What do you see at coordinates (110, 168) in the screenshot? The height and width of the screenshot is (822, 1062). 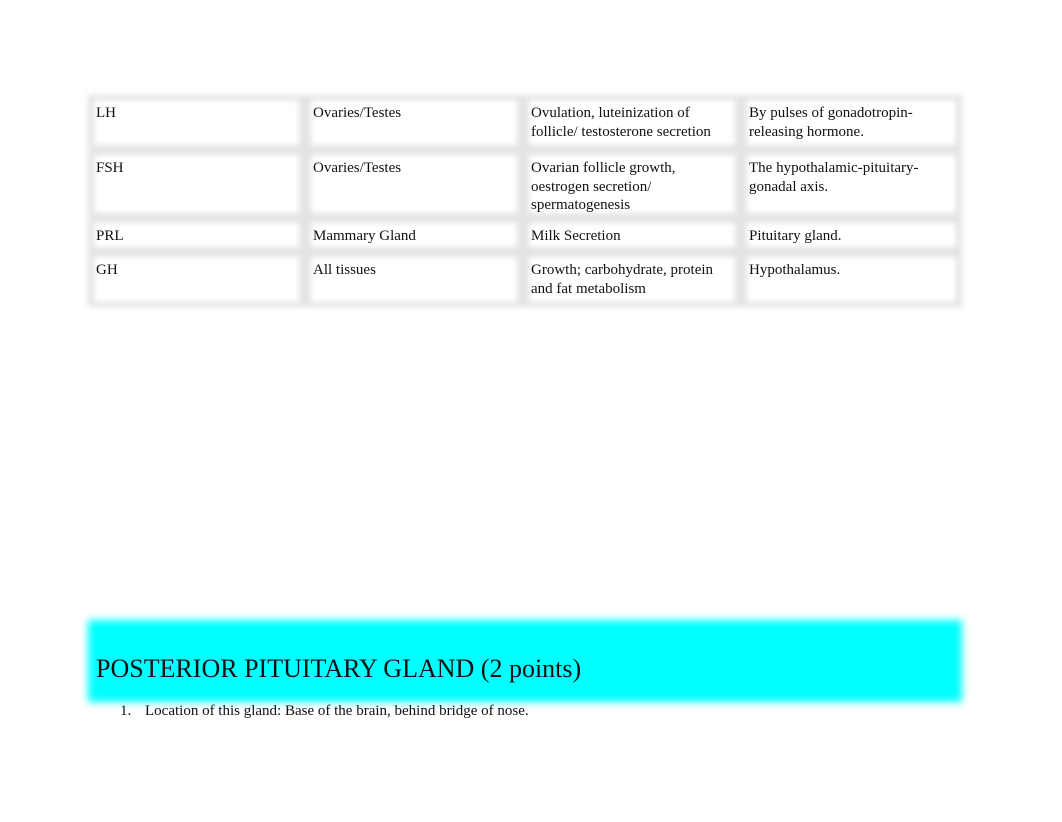 I see `table-cell: FSH` at bounding box center [110, 168].